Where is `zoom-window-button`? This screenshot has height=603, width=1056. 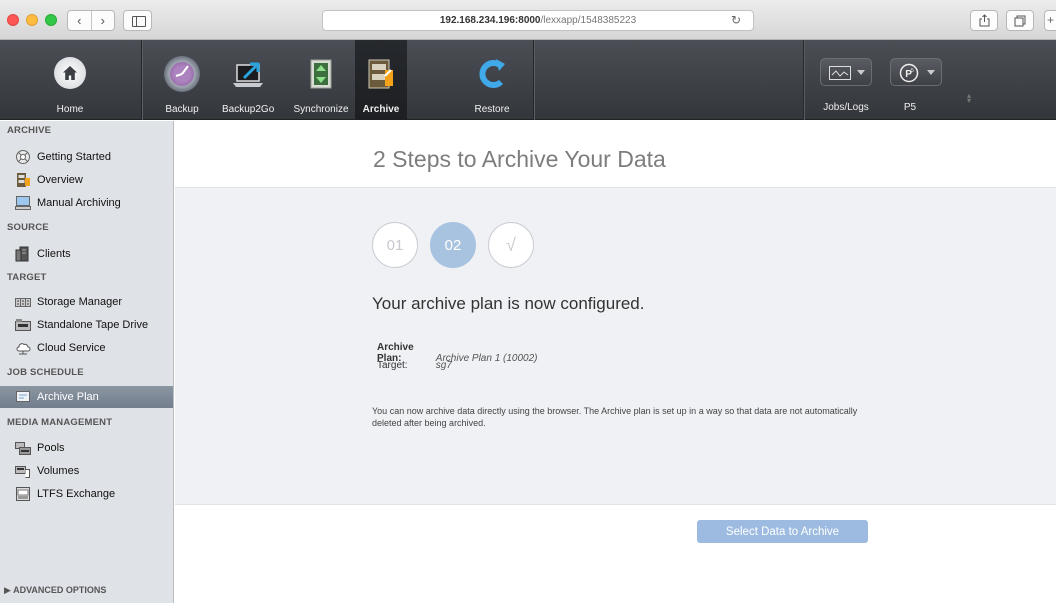 zoom-window-button is located at coordinates (51, 20).